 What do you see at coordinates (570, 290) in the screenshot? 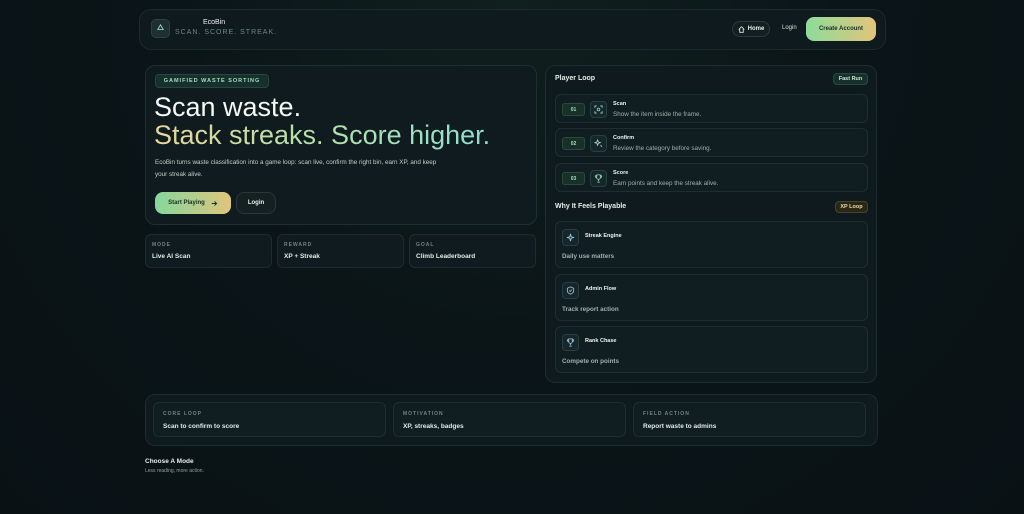
I see `shield-icon` at bounding box center [570, 290].